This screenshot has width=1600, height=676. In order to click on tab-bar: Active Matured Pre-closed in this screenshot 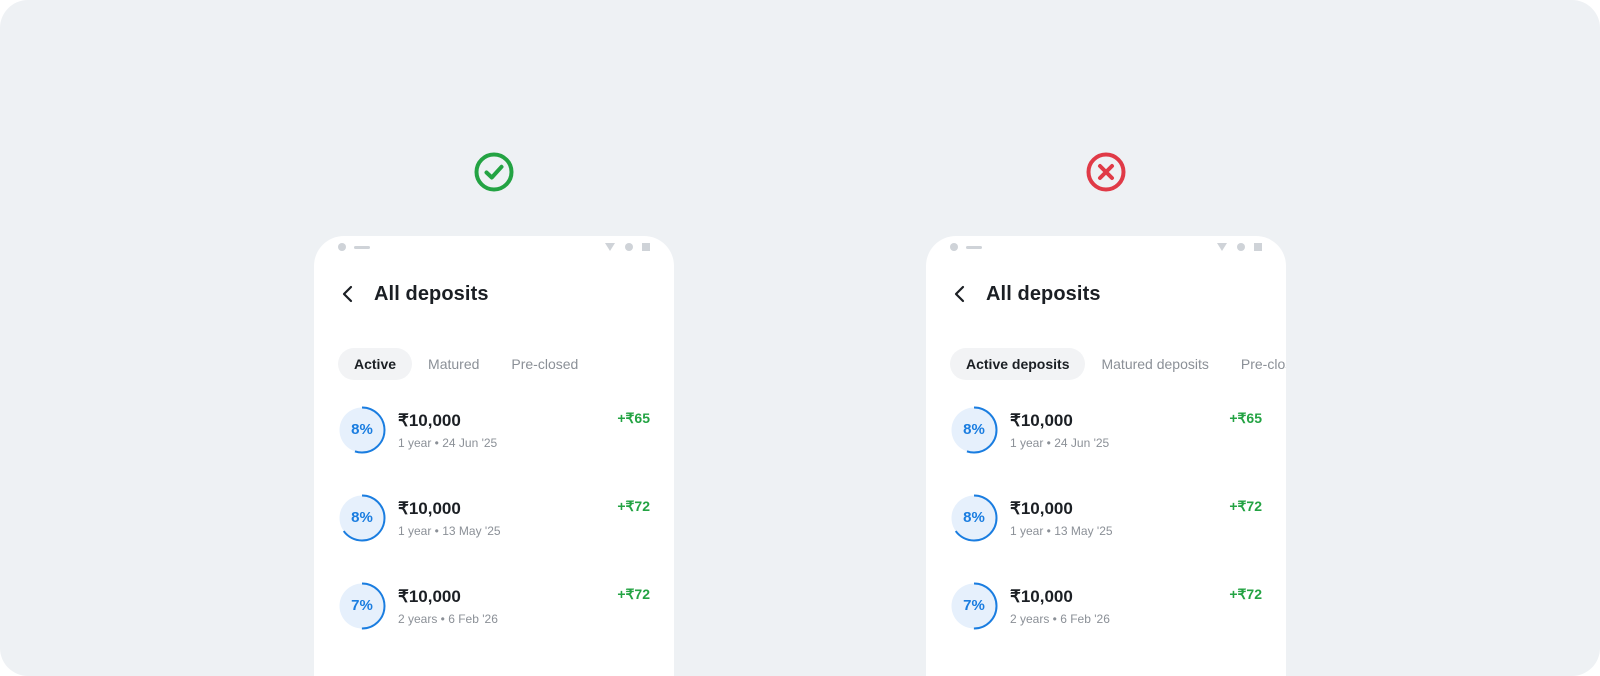, I will do `click(466, 364)`.